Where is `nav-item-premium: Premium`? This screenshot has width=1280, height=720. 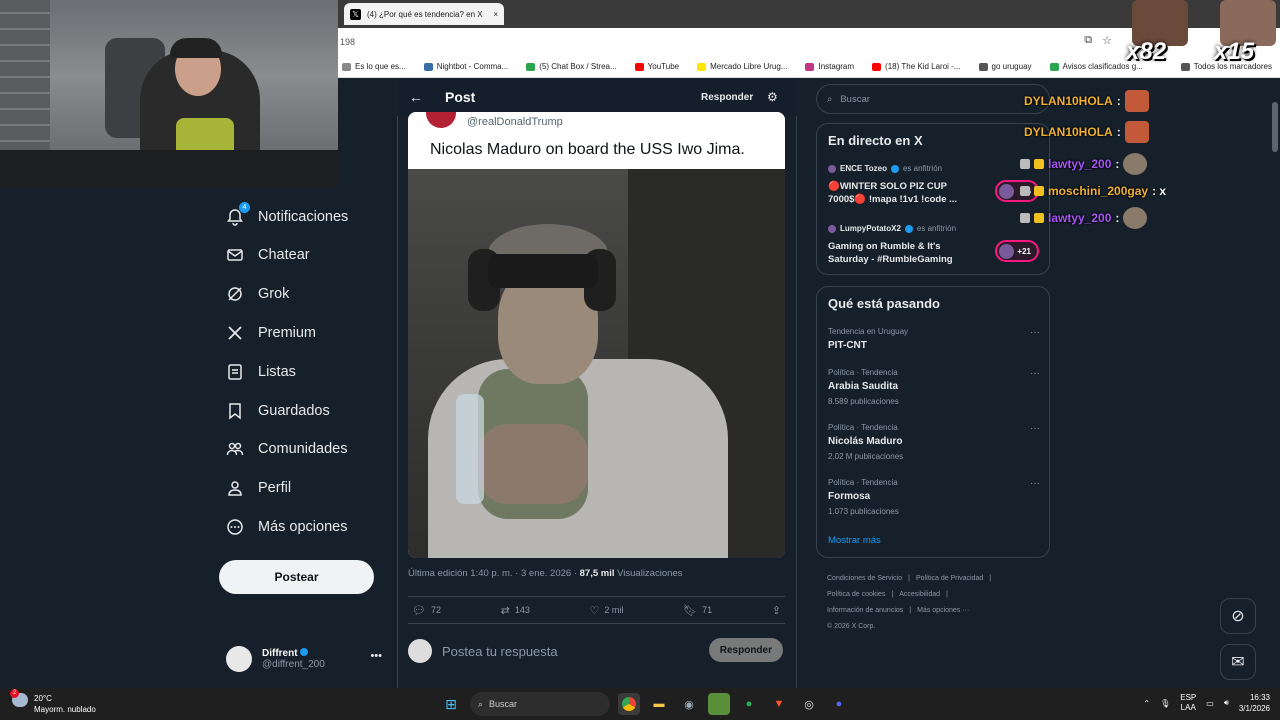
nav-item-premium: Premium is located at coordinates (271, 333).